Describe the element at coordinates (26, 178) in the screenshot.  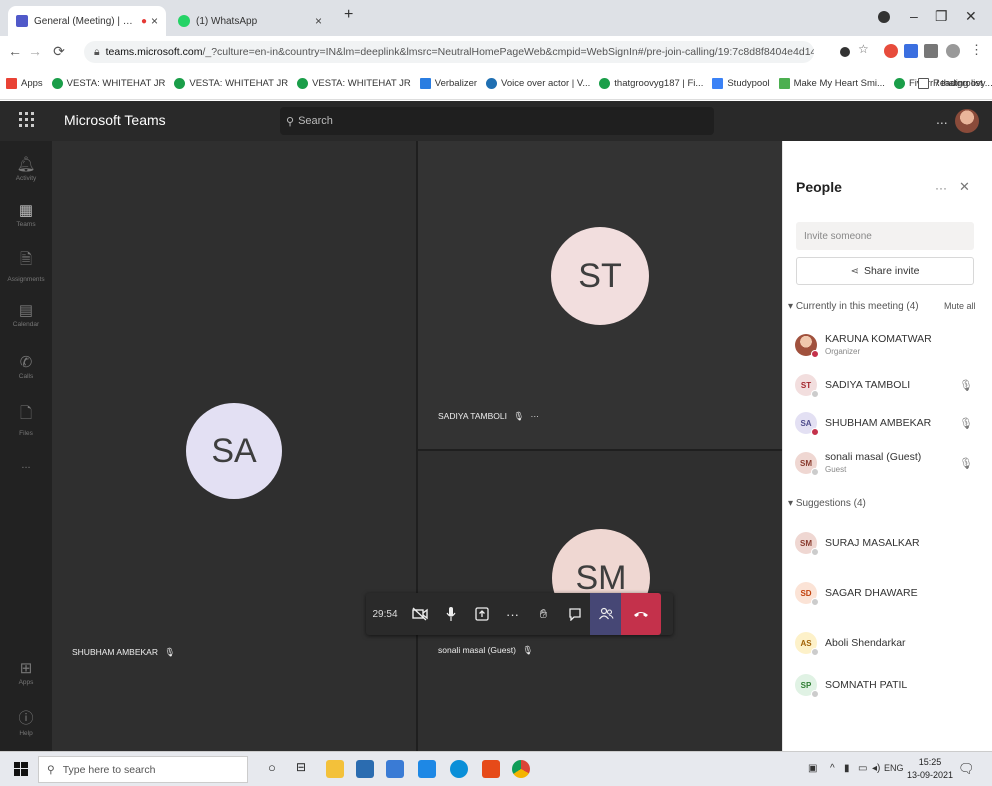
I see `rail-label: Activity` at that location.